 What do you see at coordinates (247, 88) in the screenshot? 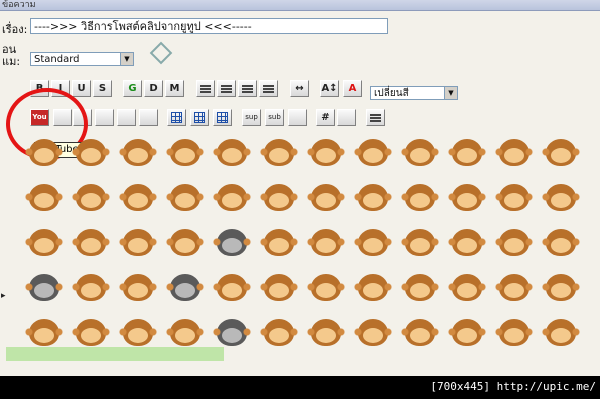
I see `align-right-button` at bounding box center [247, 88].